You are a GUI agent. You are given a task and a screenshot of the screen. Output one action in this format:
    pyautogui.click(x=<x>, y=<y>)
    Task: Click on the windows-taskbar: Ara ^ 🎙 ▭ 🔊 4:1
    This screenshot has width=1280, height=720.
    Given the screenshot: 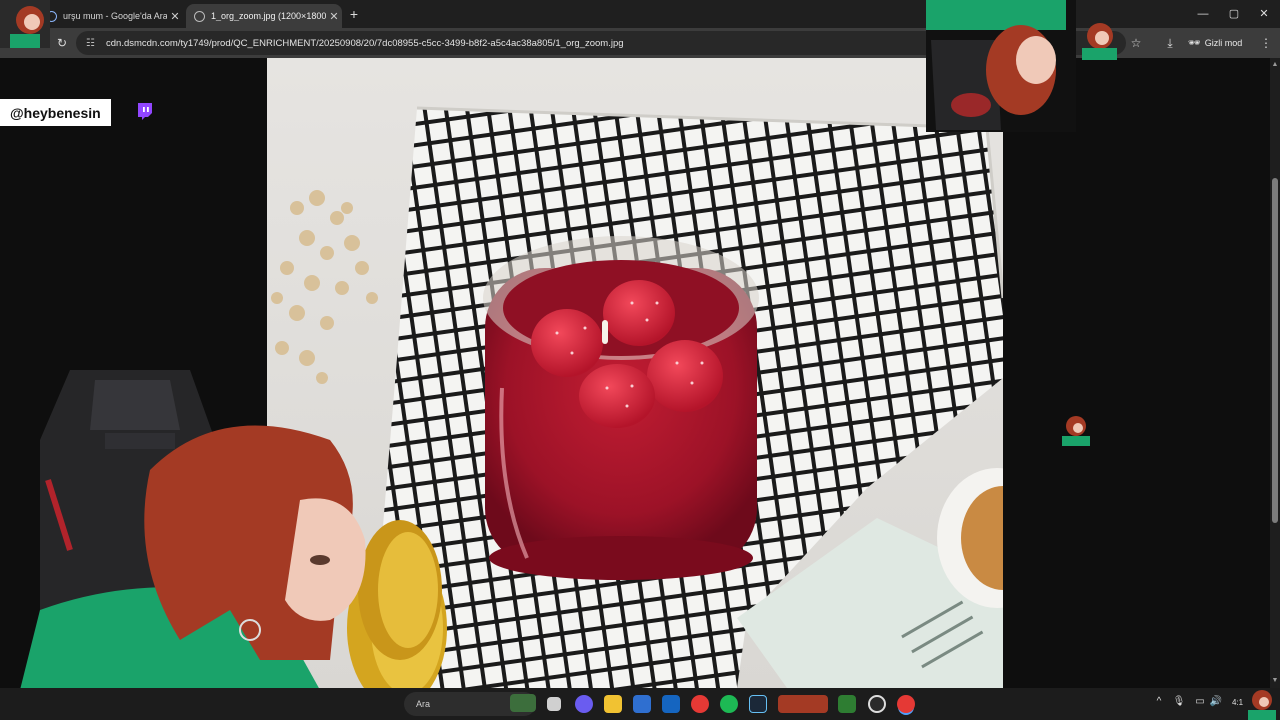 What is the action you would take?
    pyautogui.click(x=640, y=704)
    